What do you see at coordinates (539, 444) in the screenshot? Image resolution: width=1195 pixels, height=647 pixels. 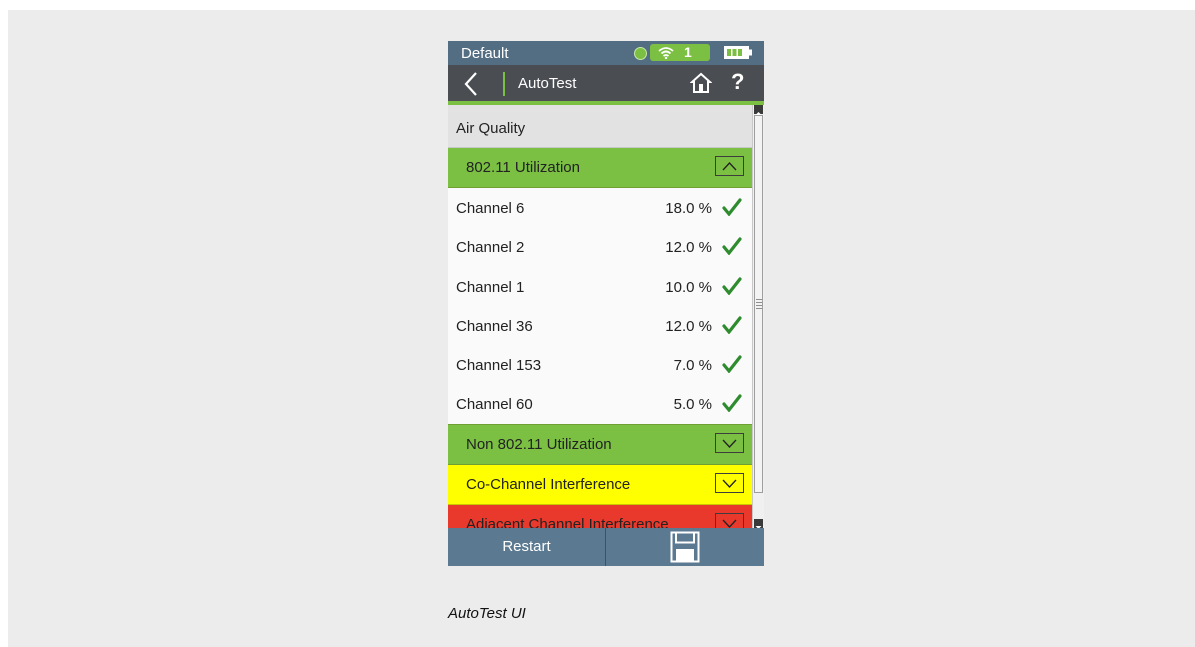 I see `group-label: Non 802.11 Utilization` at bounding box center [539, 444].